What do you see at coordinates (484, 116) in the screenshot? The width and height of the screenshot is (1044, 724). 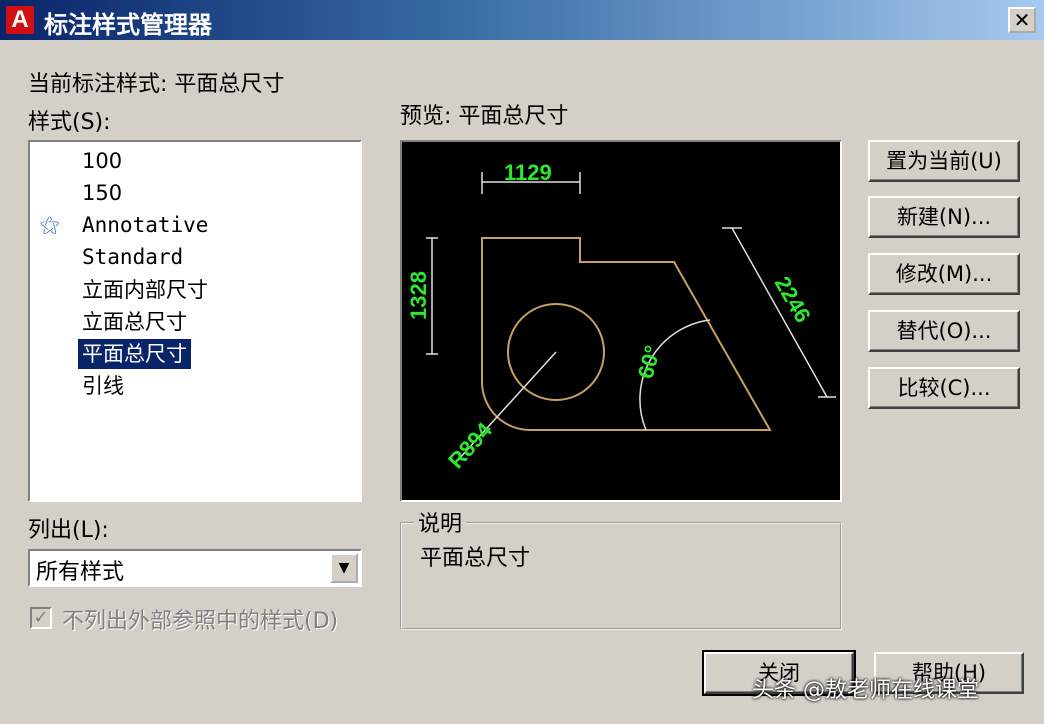 I see `preview-label: 预览: 平面总尺寸` at bounding box center [484, 116].